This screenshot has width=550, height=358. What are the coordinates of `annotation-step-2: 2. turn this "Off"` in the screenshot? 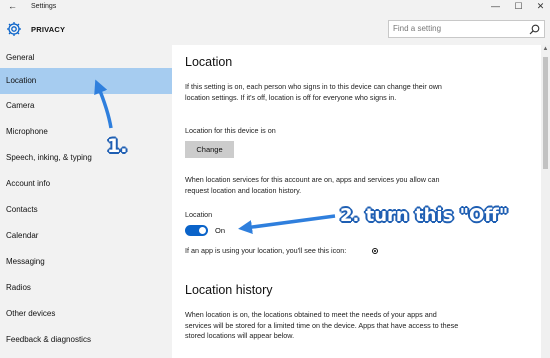 It's located at (424, 215).